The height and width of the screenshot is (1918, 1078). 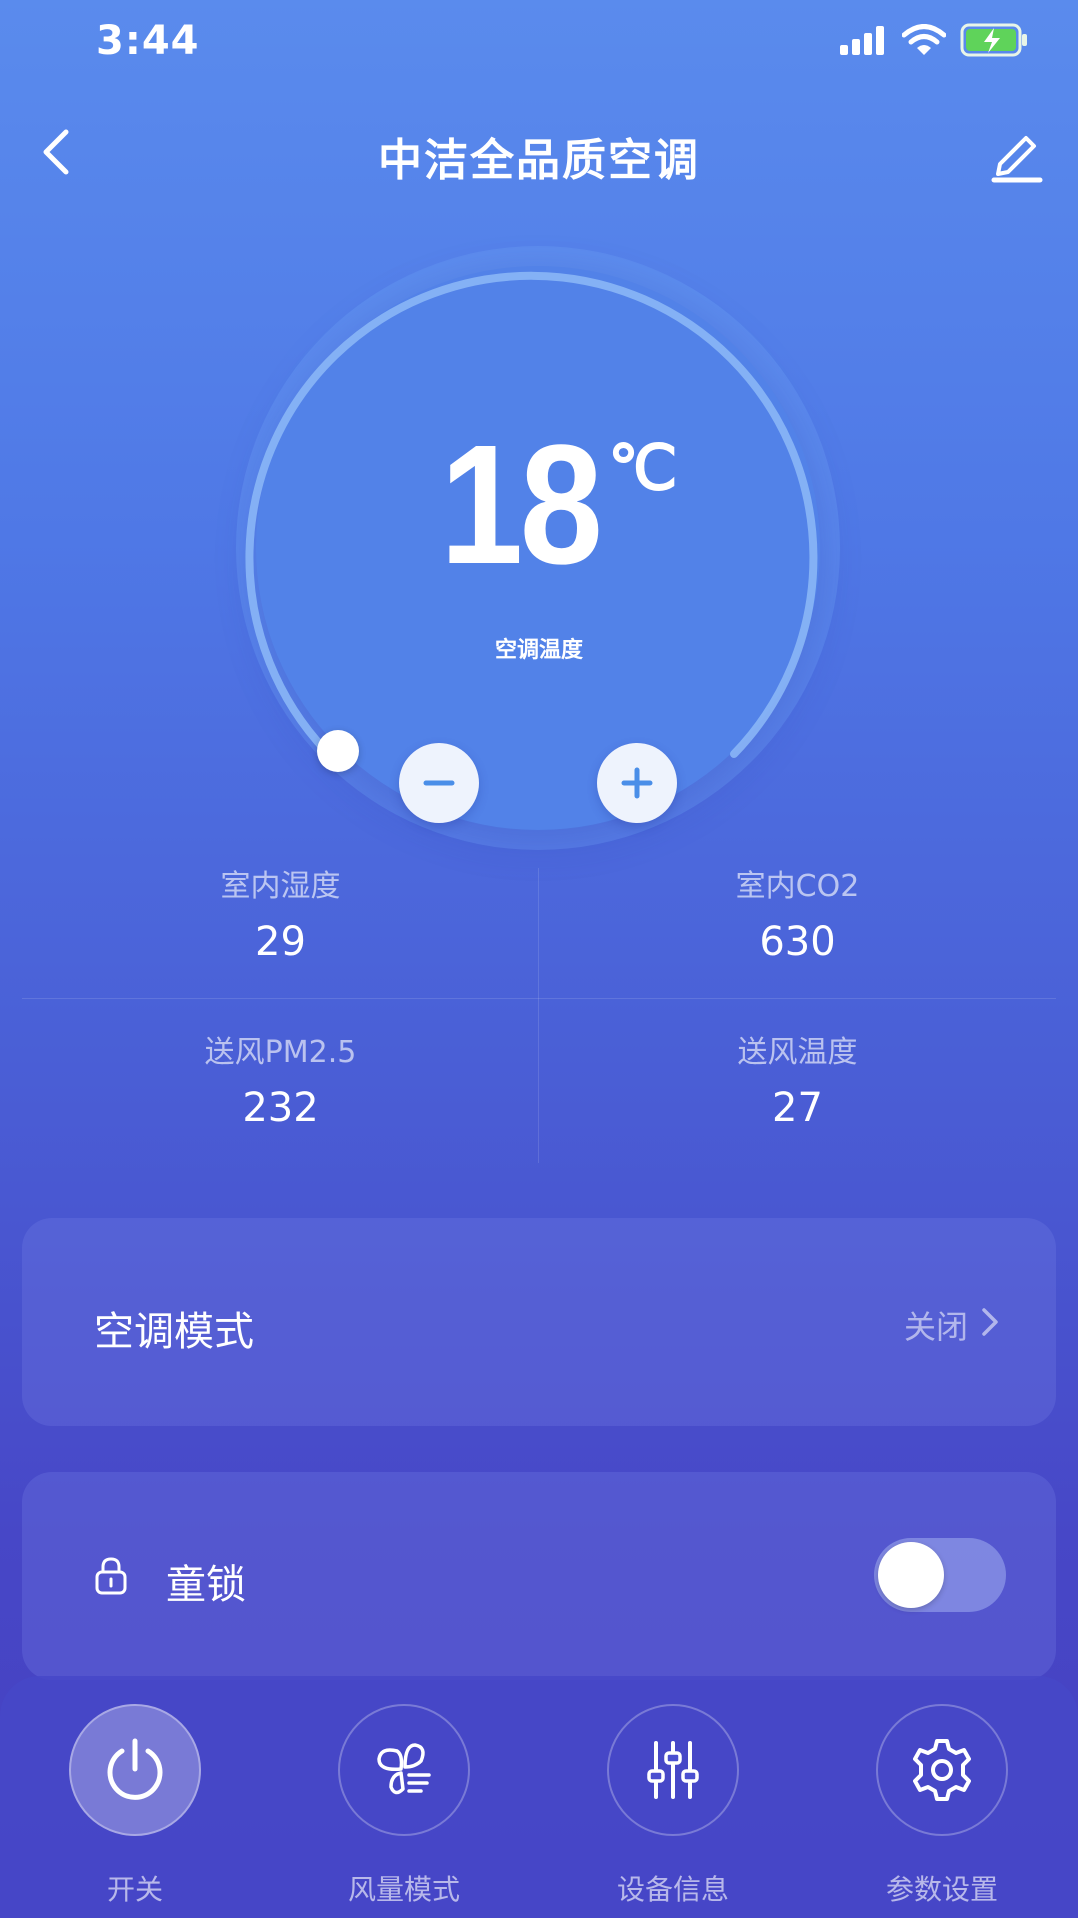 I want to click on sliders-icon, so click(x=673, y=1770).